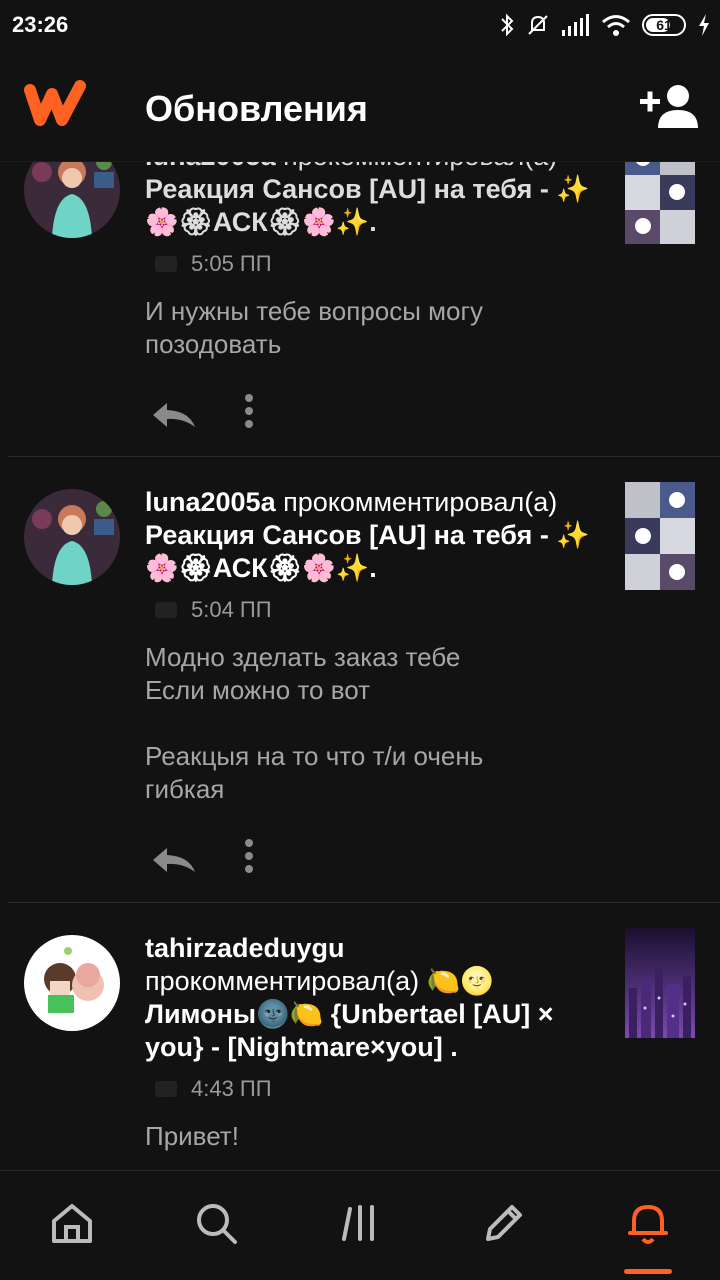  Describe the element at coordinates (375, 610) in the screenshot. I see `comment-meta: 5:04 ПП` at that location.